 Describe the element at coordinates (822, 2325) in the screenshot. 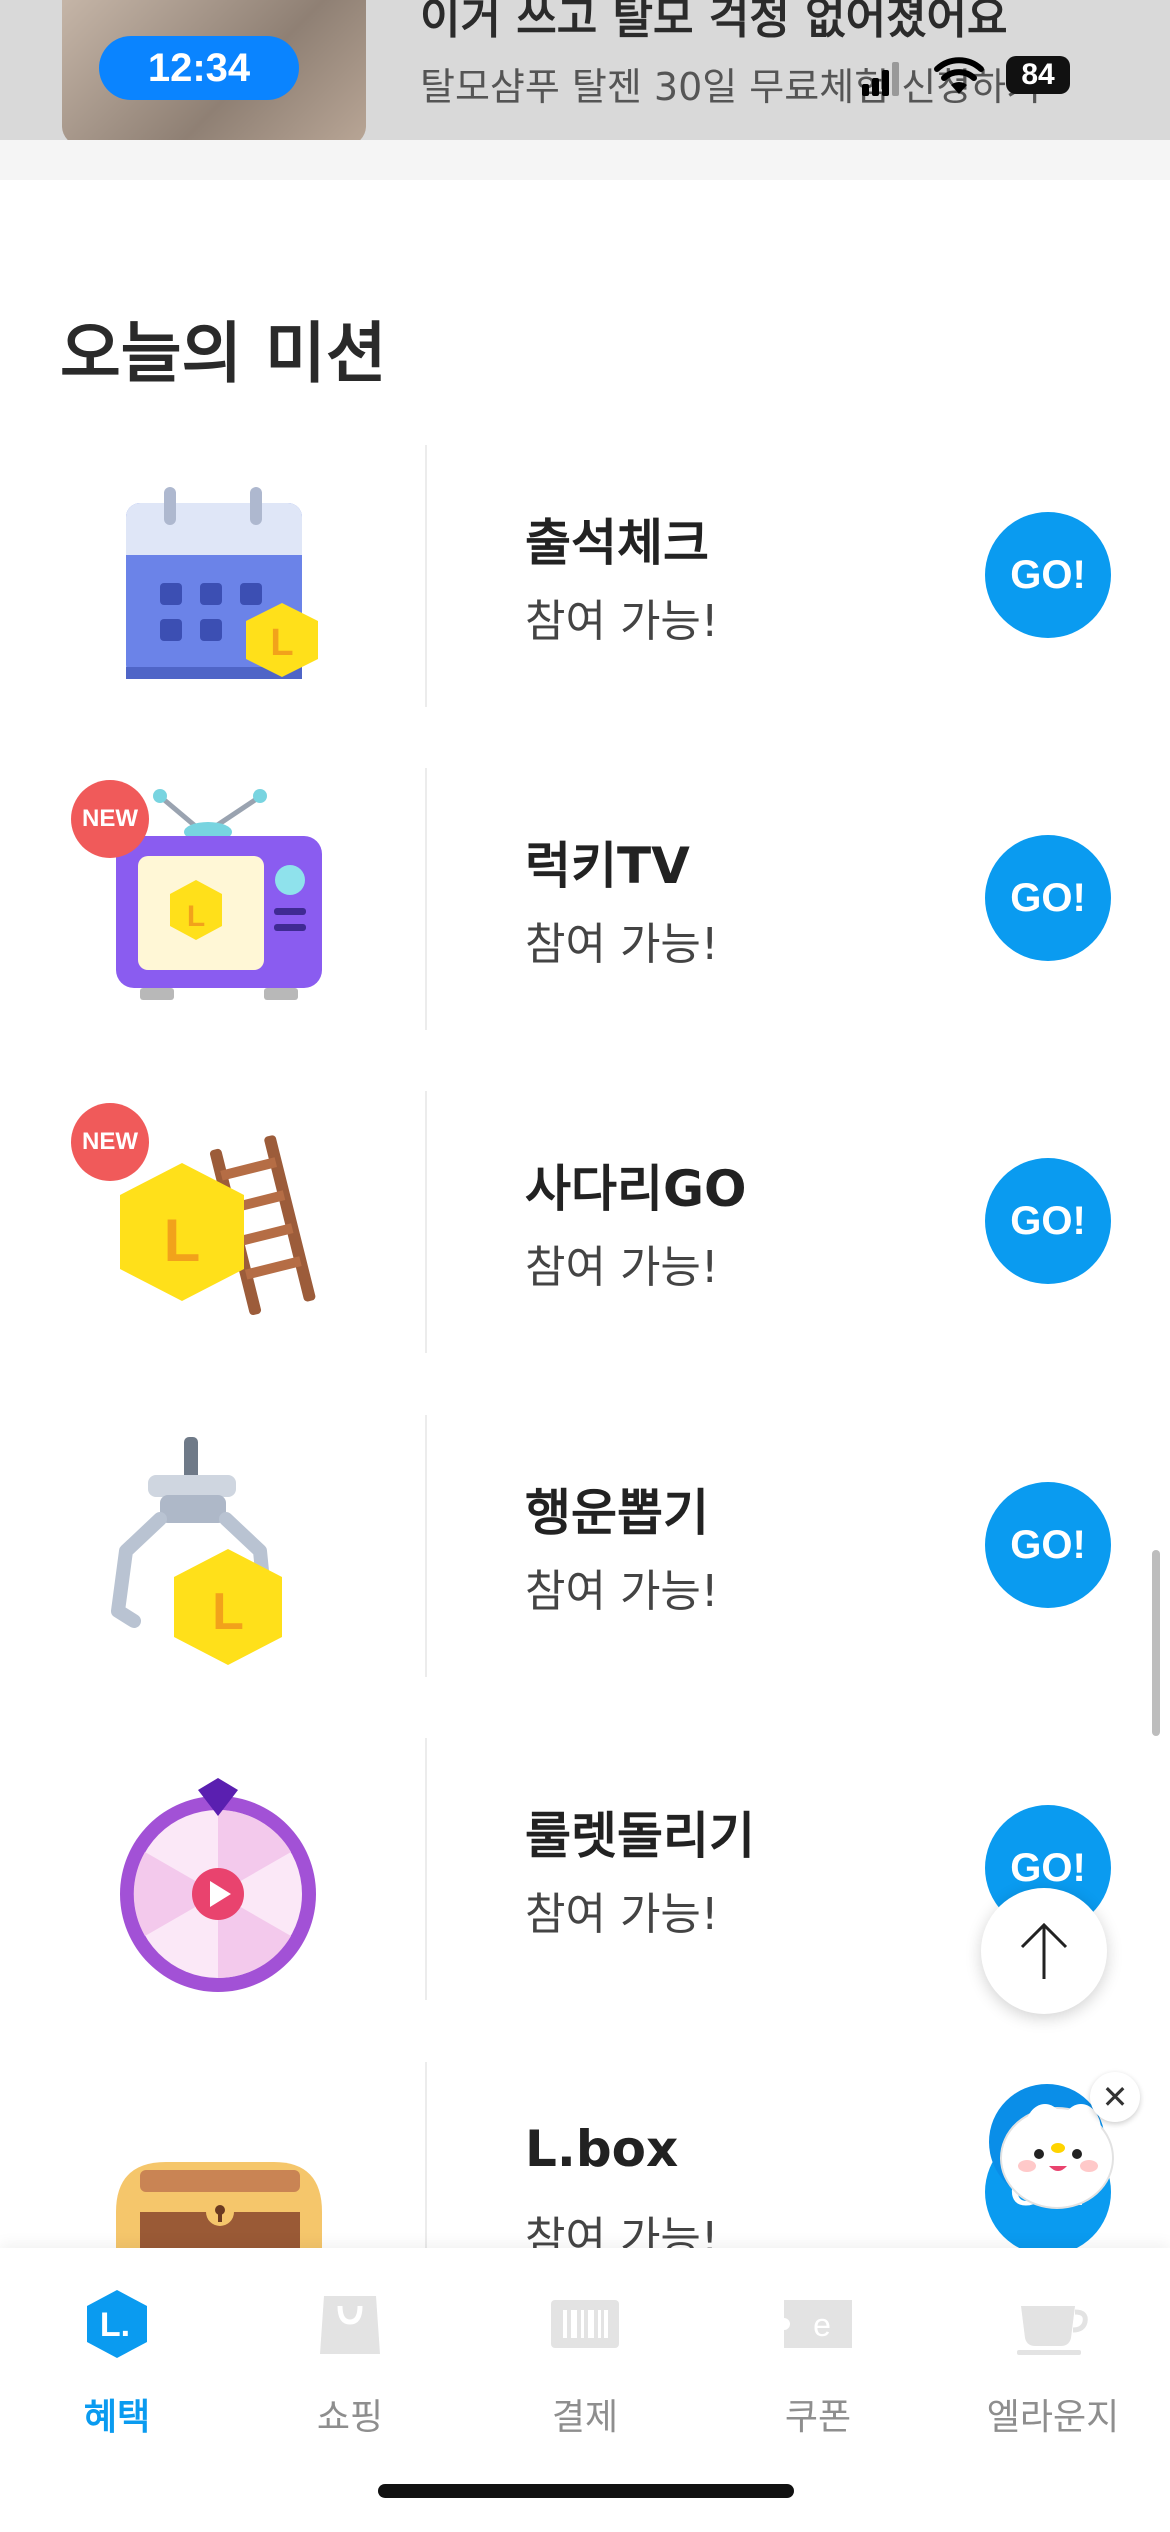

I see `svg-text: e` at that location.